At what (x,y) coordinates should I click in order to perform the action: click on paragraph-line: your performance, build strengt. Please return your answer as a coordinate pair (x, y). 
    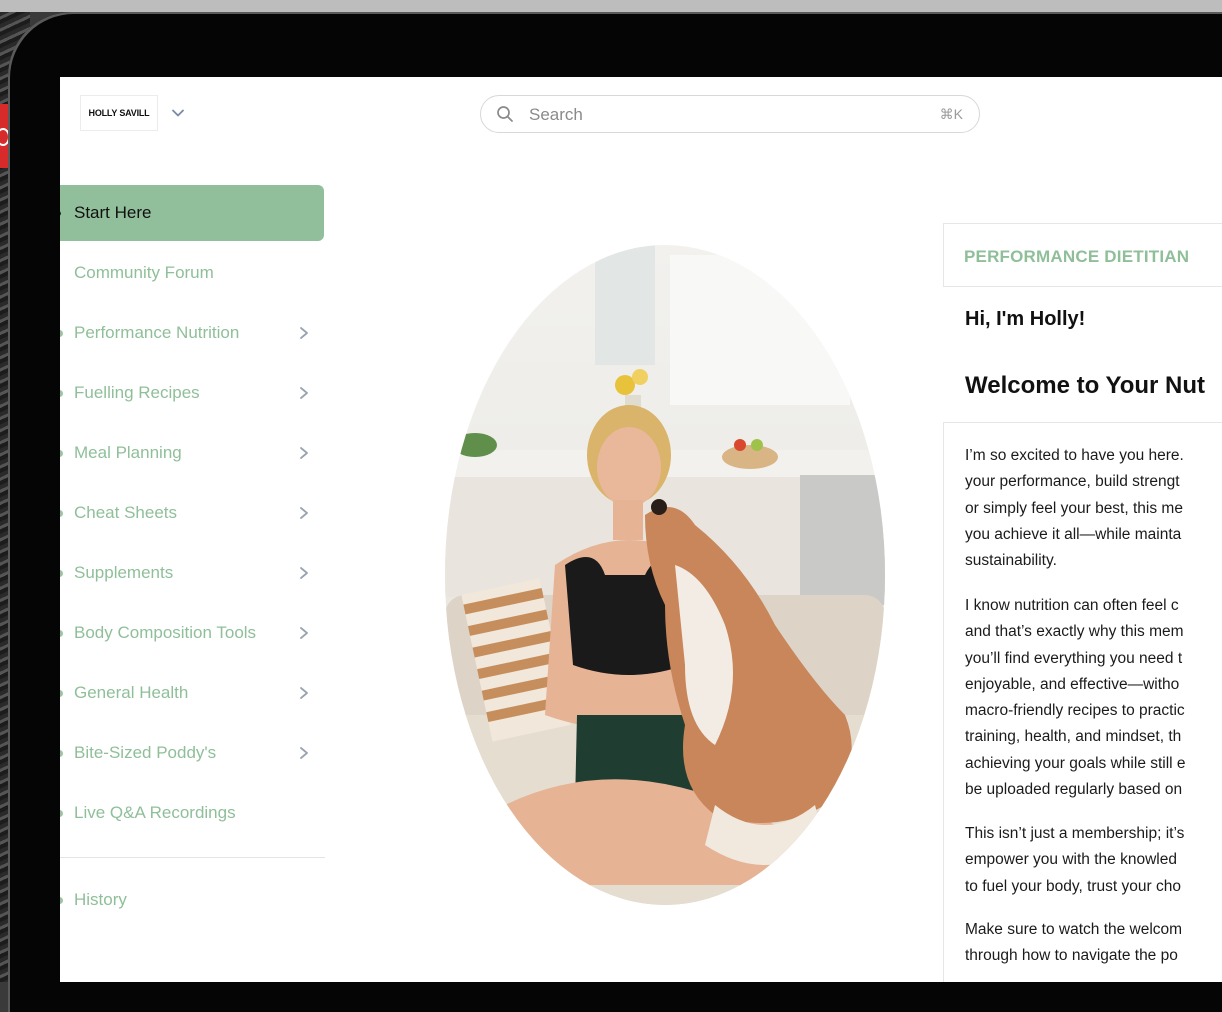
    Looking at the image, I should click on (1072, 482).